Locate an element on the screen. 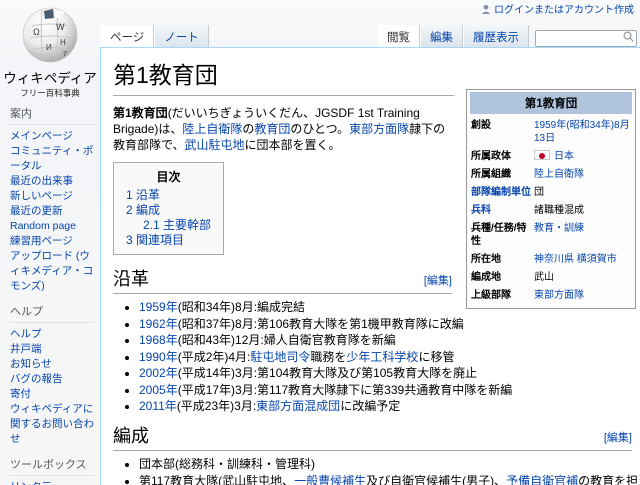 The image size is (640, 485). history-item: 2005年(平成17年)3月:第117教育大隊隷下に第339共通教育中隊を新編 is located at coordinates (385, 390).